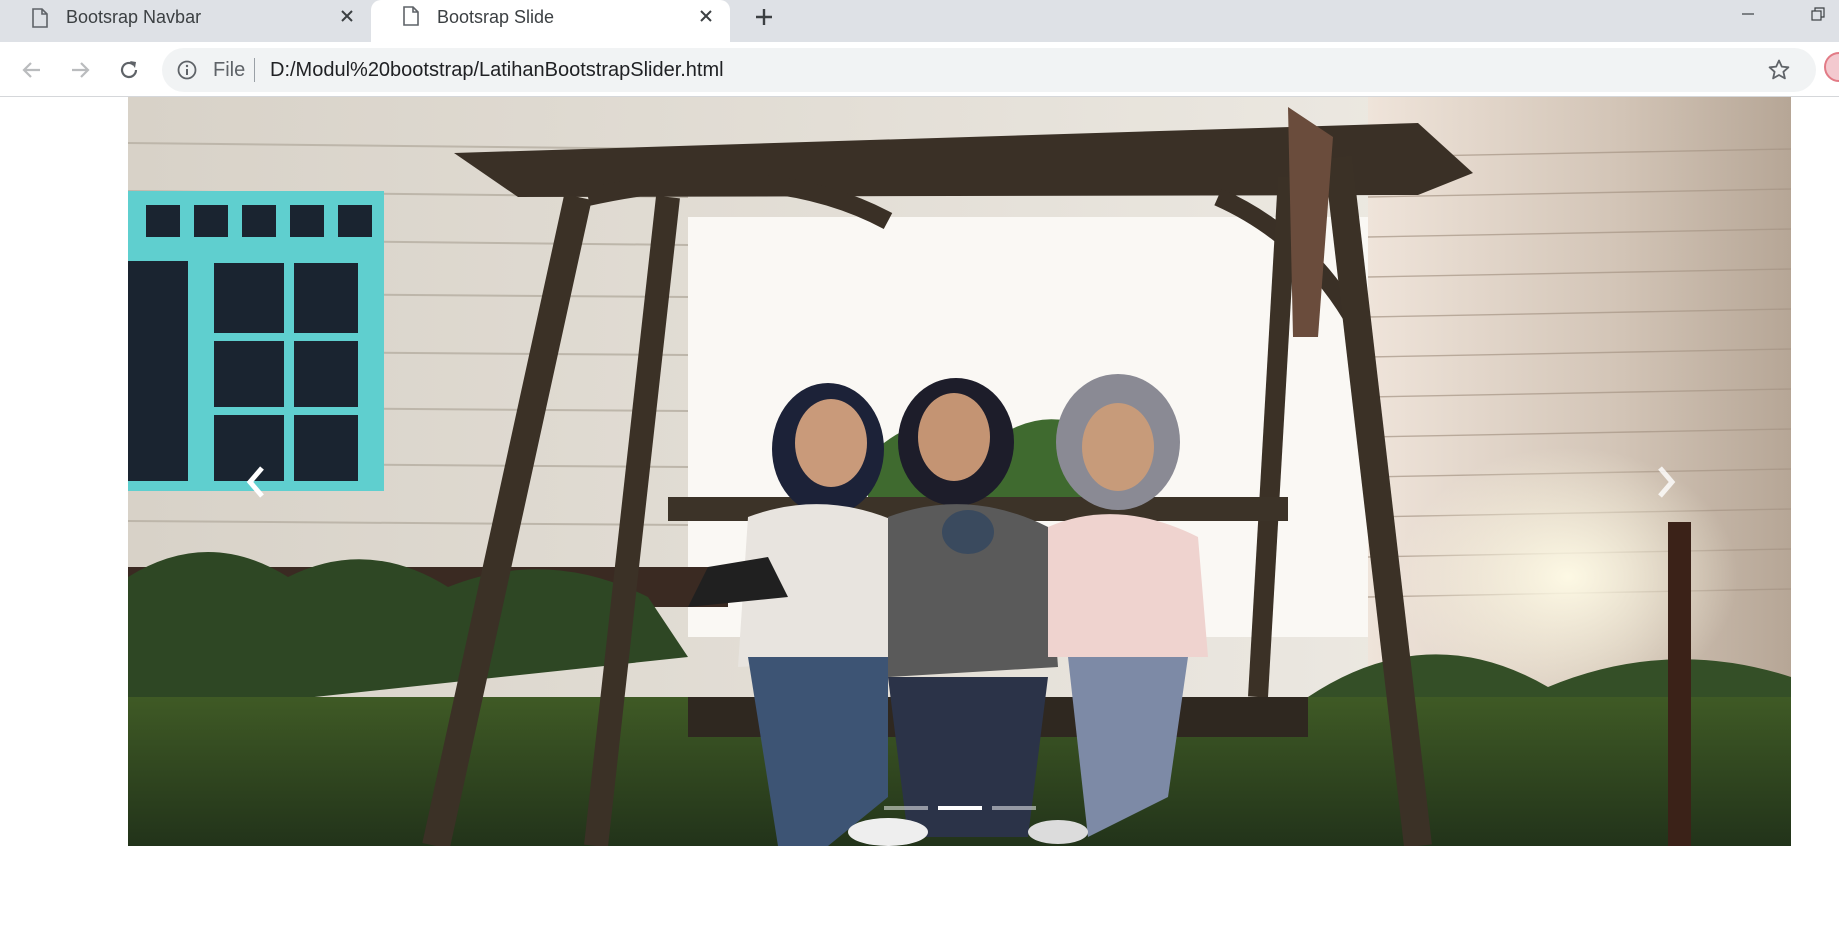 This screenshot has height=935, width=1839. Describe the element at coordinates (1779, 70) in the screenshot. I see `star-icon` at that location.